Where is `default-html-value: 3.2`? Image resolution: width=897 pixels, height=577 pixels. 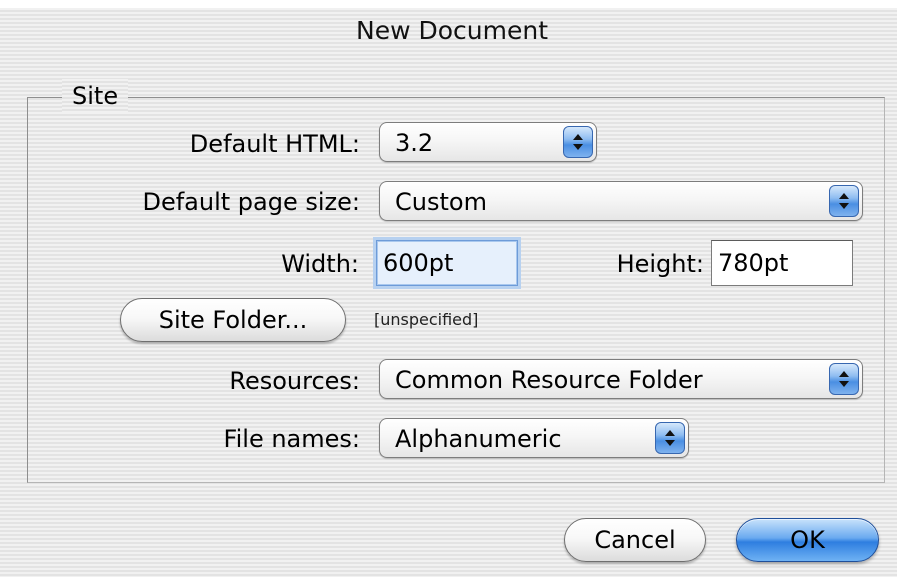
default-html-value: 3.2 is located at coordinates (414, 143).